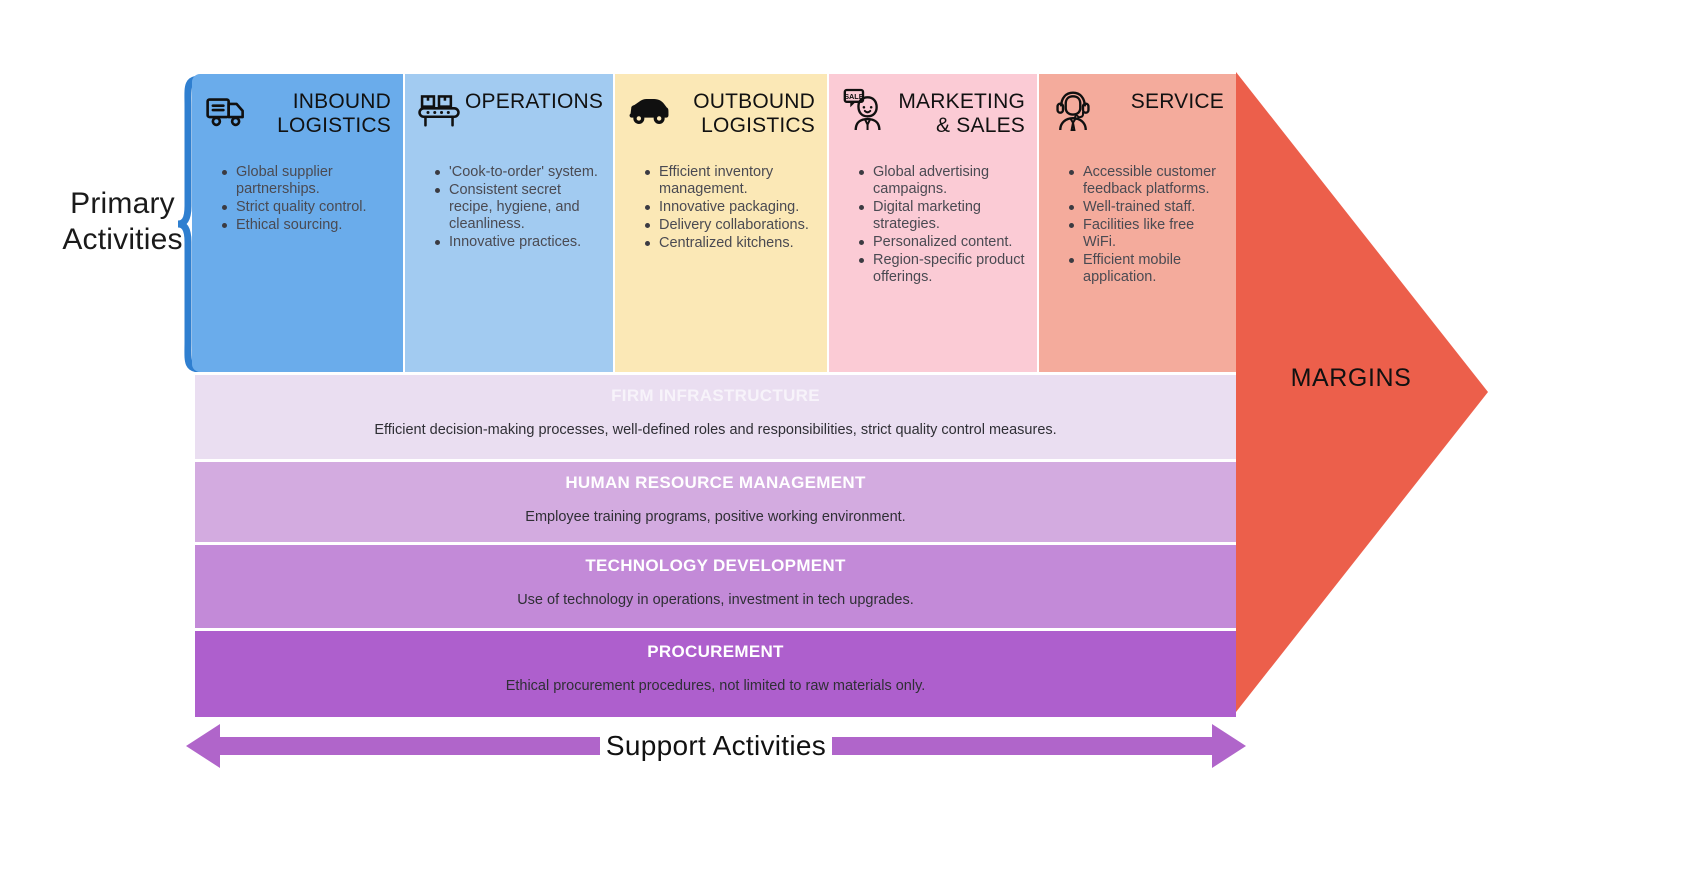 The width and height of the screenshot is (1683, 894). Describe the element at coordinates (518, 242) in the screenshot. I see `list-item: Innovative practices.` at that location.